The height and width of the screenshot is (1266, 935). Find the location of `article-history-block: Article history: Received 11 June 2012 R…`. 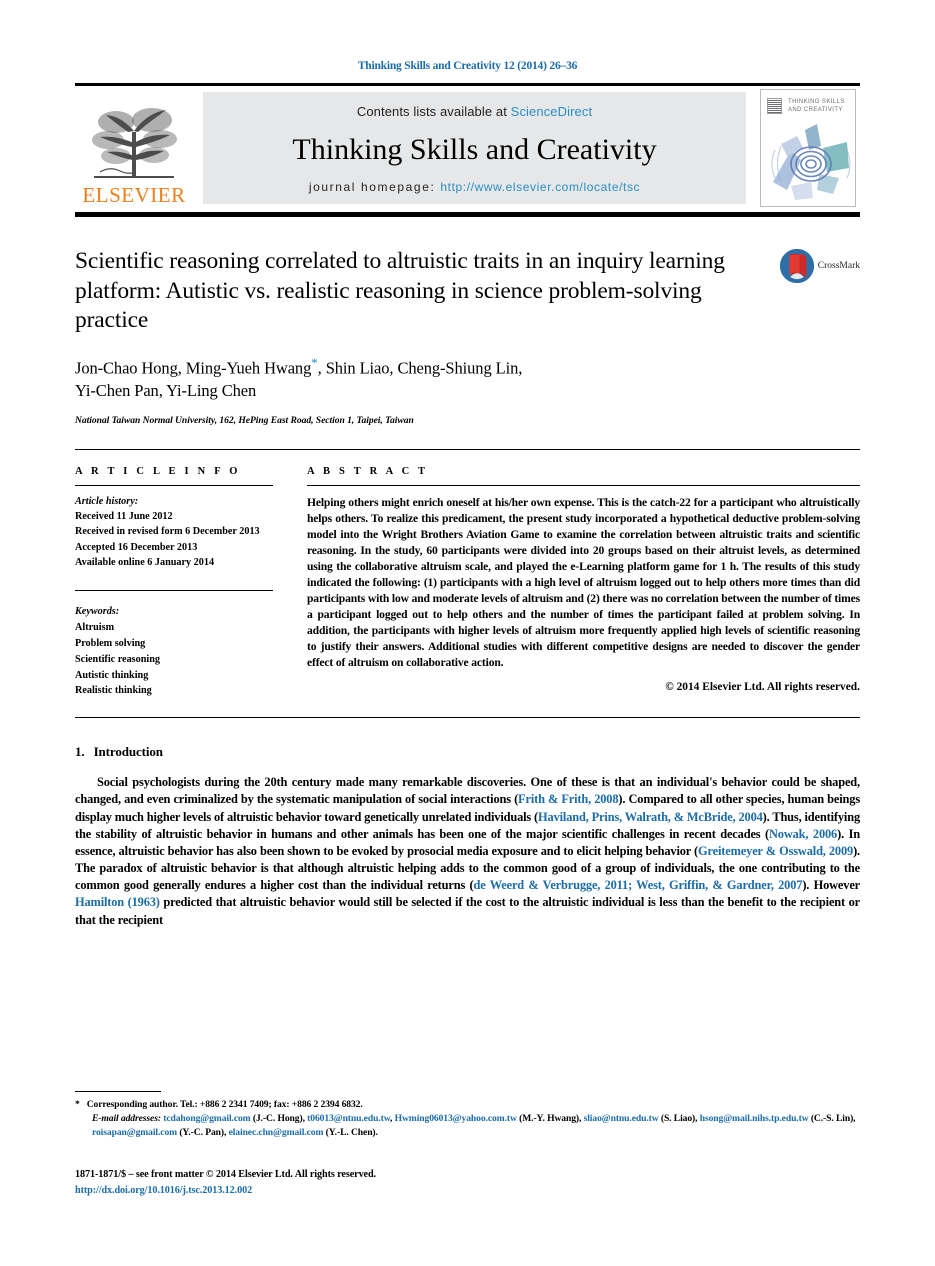

article-history-block: Article history: Received 11 June 2012 R… is located at coordinates (174, 528).